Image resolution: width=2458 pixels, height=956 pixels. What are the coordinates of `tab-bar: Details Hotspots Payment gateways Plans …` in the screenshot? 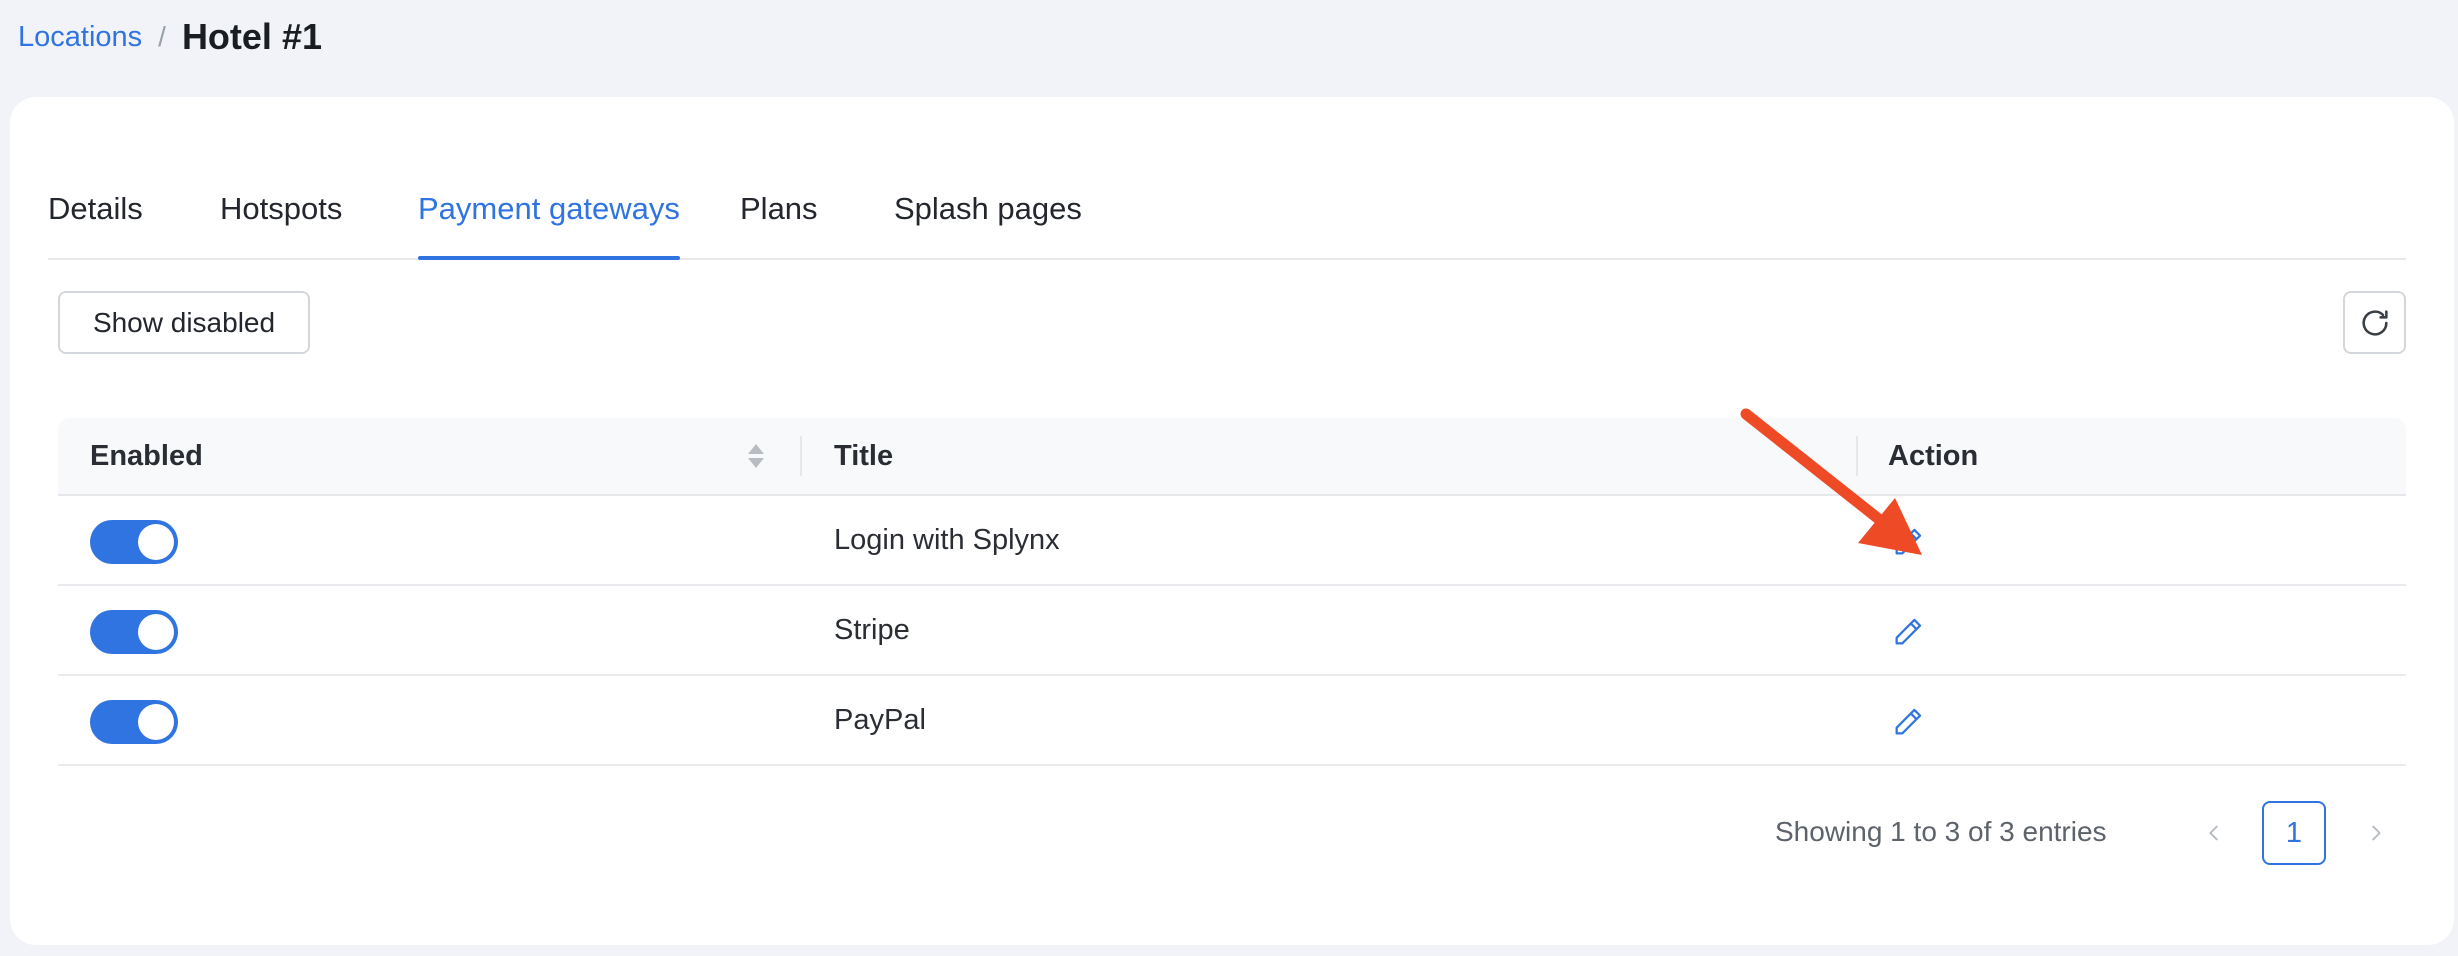 It's located at (1227, 210).